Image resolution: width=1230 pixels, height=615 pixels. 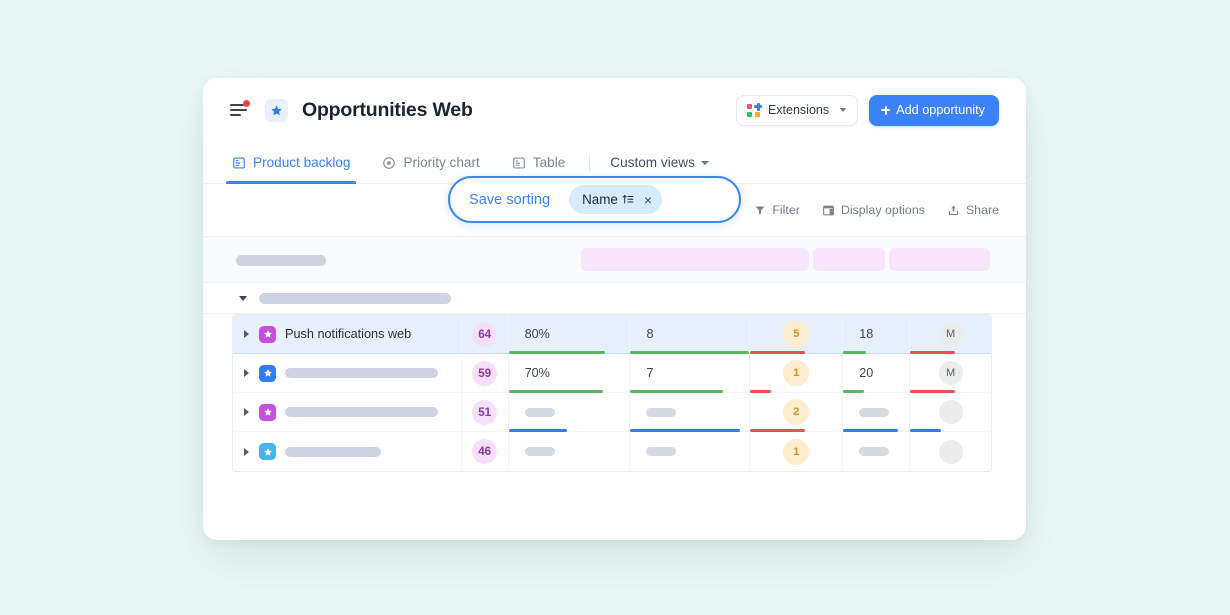 What do you see at coordinates (569, 373) in the screenshot?
I see `cell-percent: 70%` at bounding box center [569, 373].